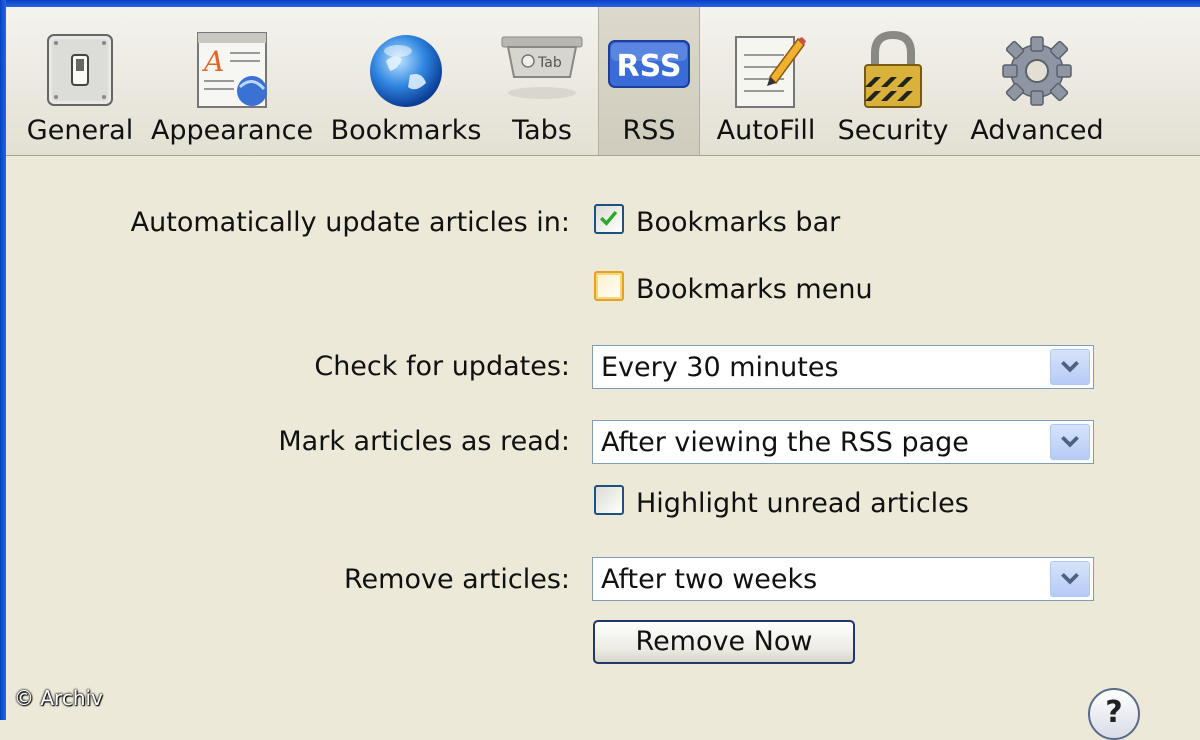 Image resolution: width=1200 pixels, height=740 pixels. Describe the element at coordinates (442, 366) in the screenshot. I see `check-updates-label: Check for updates:` at that location.